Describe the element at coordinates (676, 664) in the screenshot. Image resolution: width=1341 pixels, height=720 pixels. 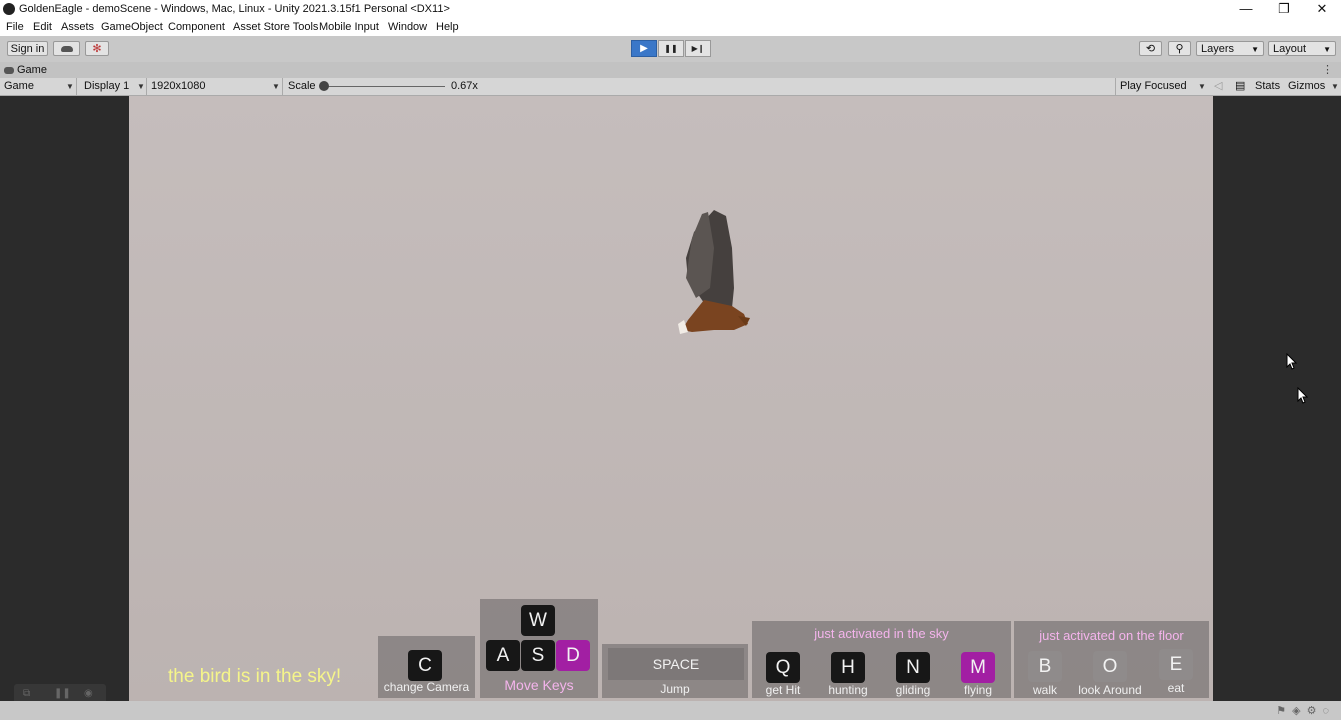
I see `key-space: SPACE` at that location.